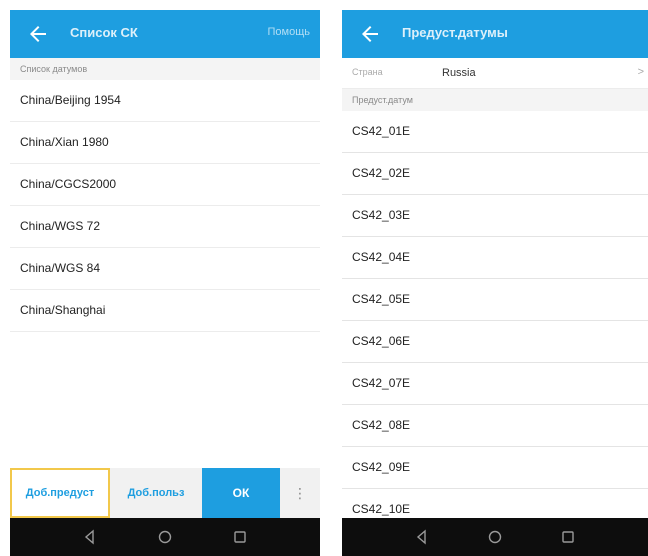 The height and width of the screenshot is (556, 648). What do you see at coordinates (495, 342) in the screenshot?
I see `list-item: CS42_06E` at bounding box center [495, 342].